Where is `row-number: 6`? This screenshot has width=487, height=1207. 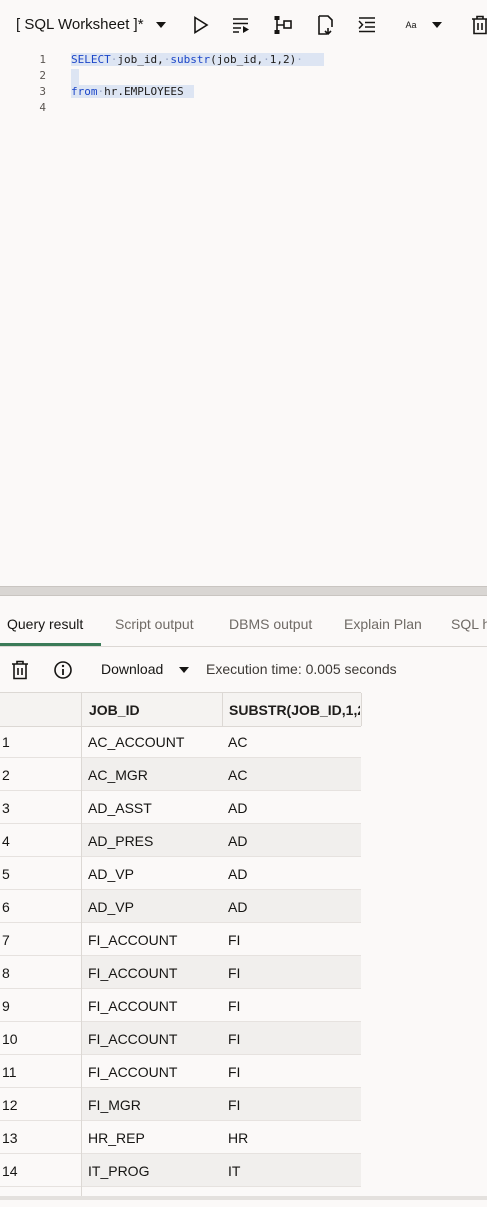 row-number: 6 is located at coordinates (41, 907).